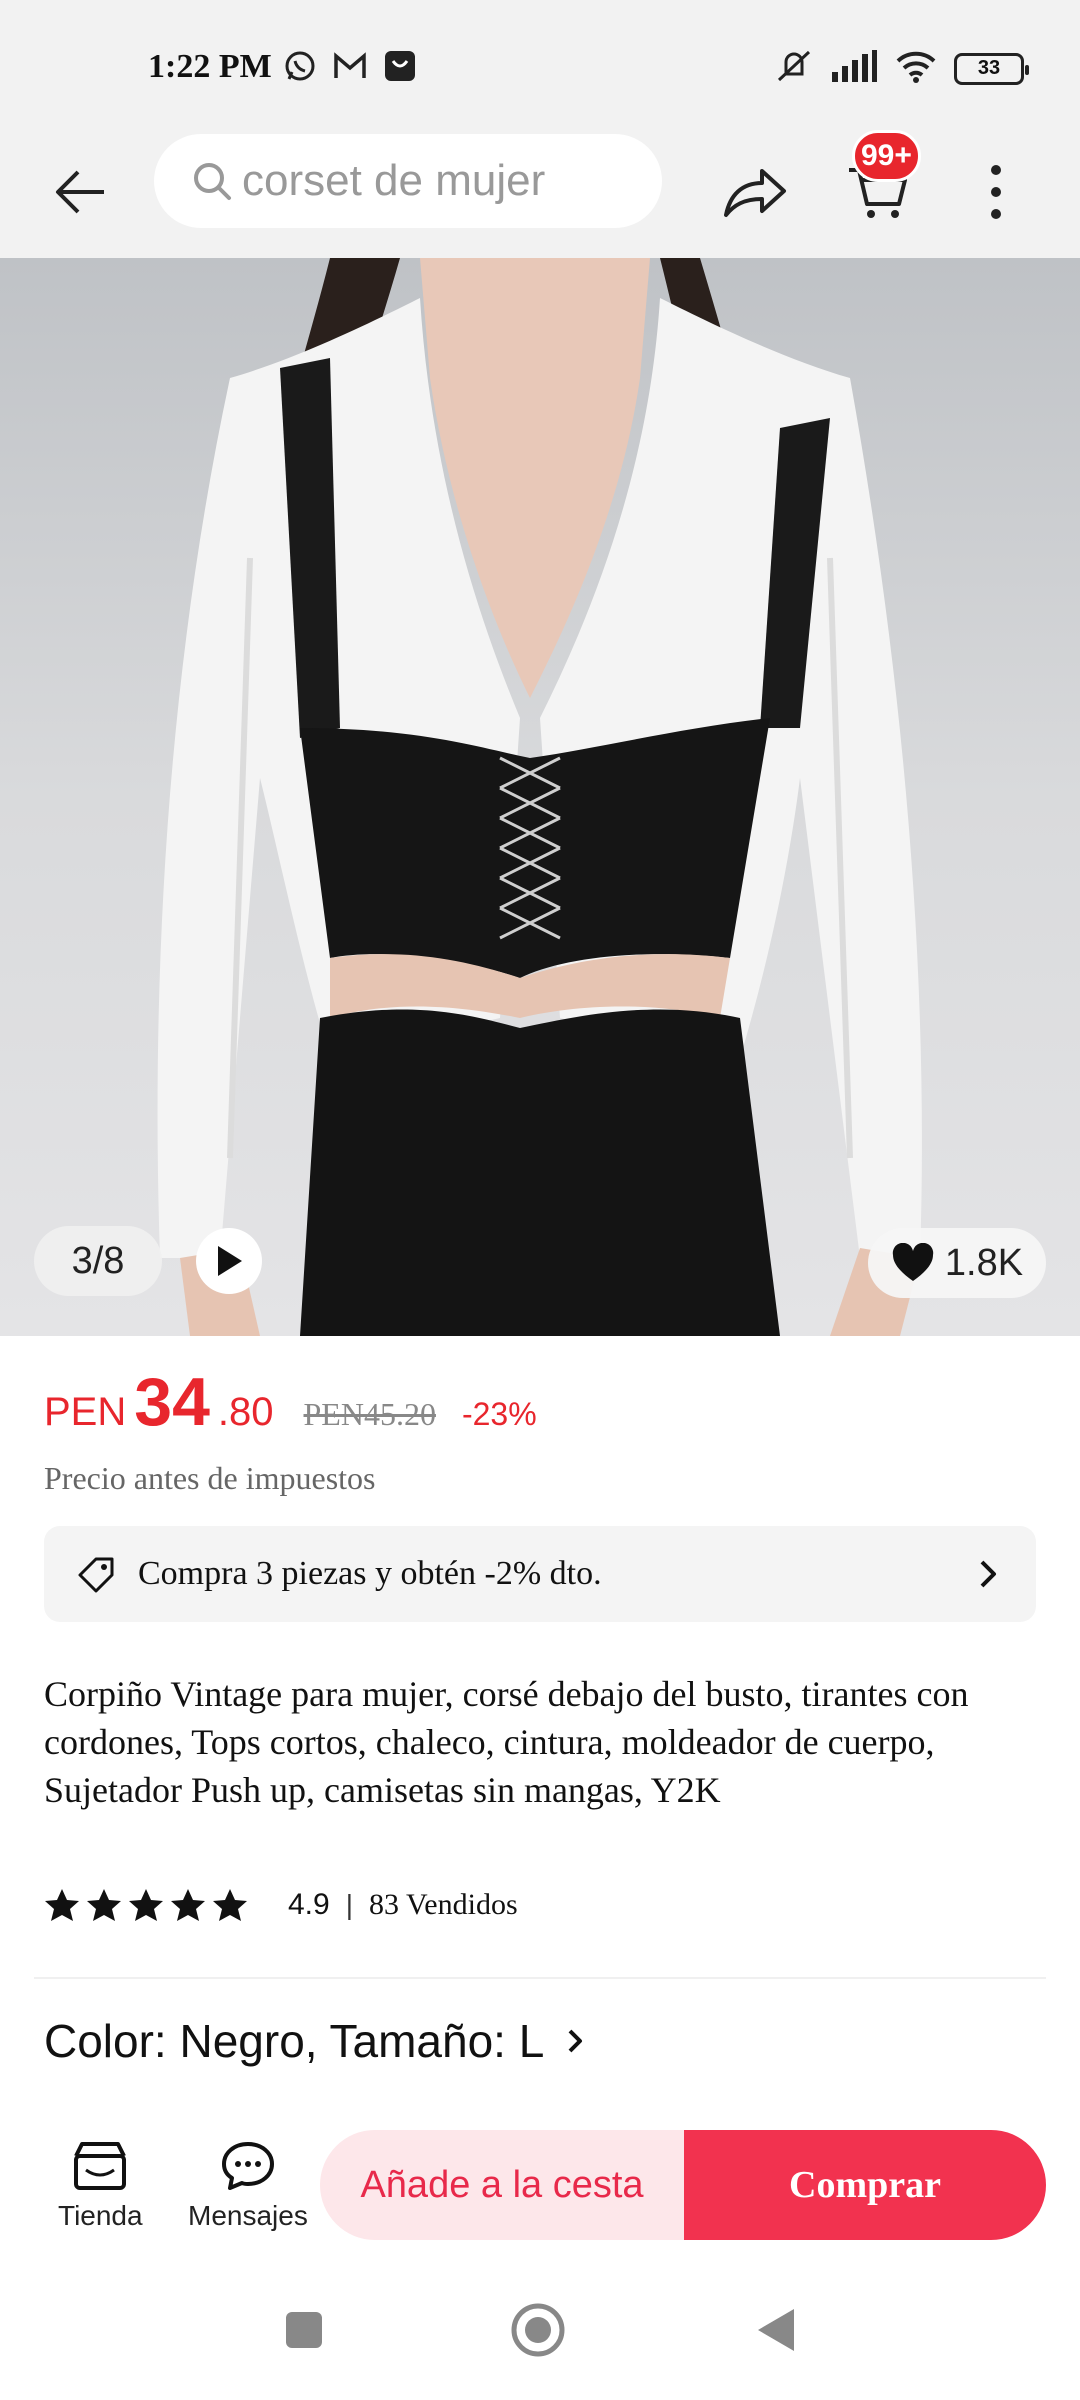 Image resolution: width=1080 pixels, height=2400 pixels. Describe the element at coordinates (100, 2166) in the screenshot. I see `store-icon` at that location.